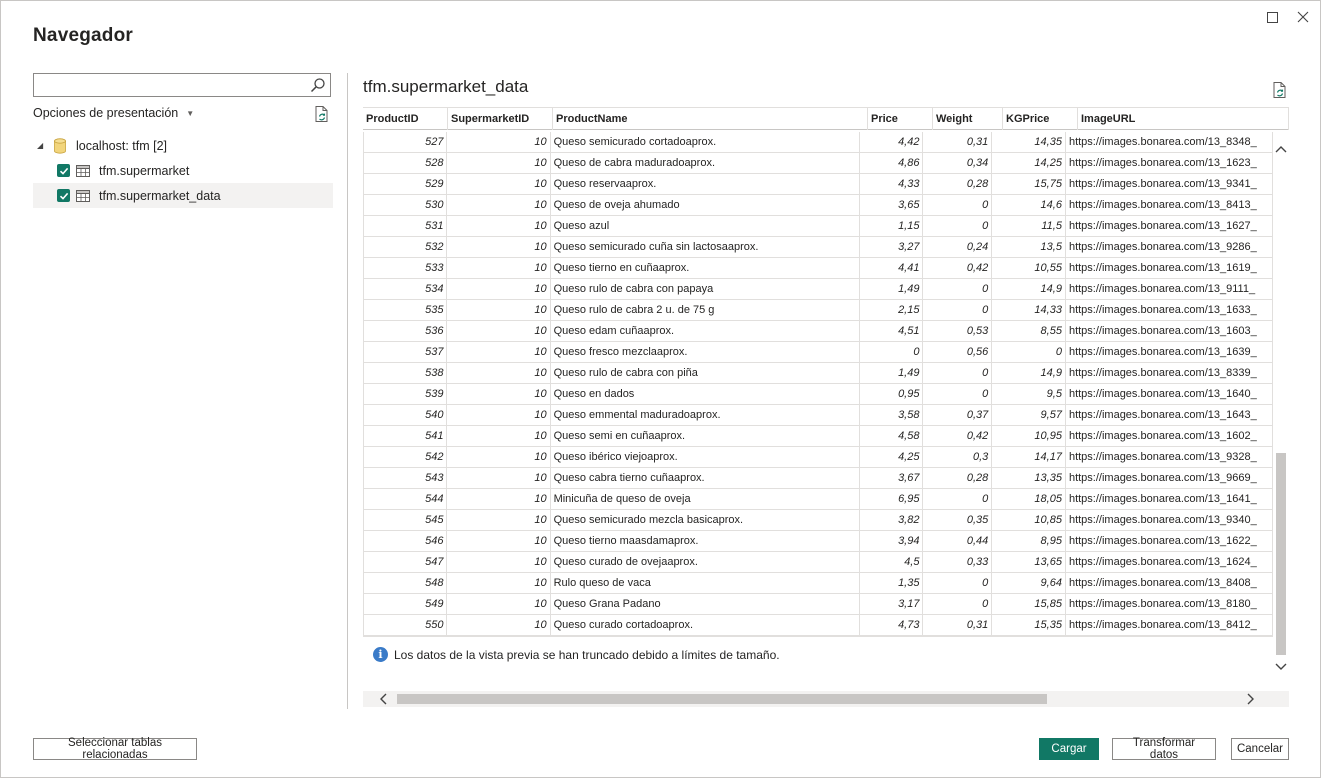 The image size is (1321, 778). Describe the element at coordinates (958, 331) in the screenshot. I see `table-cell: 0,53` at that location.